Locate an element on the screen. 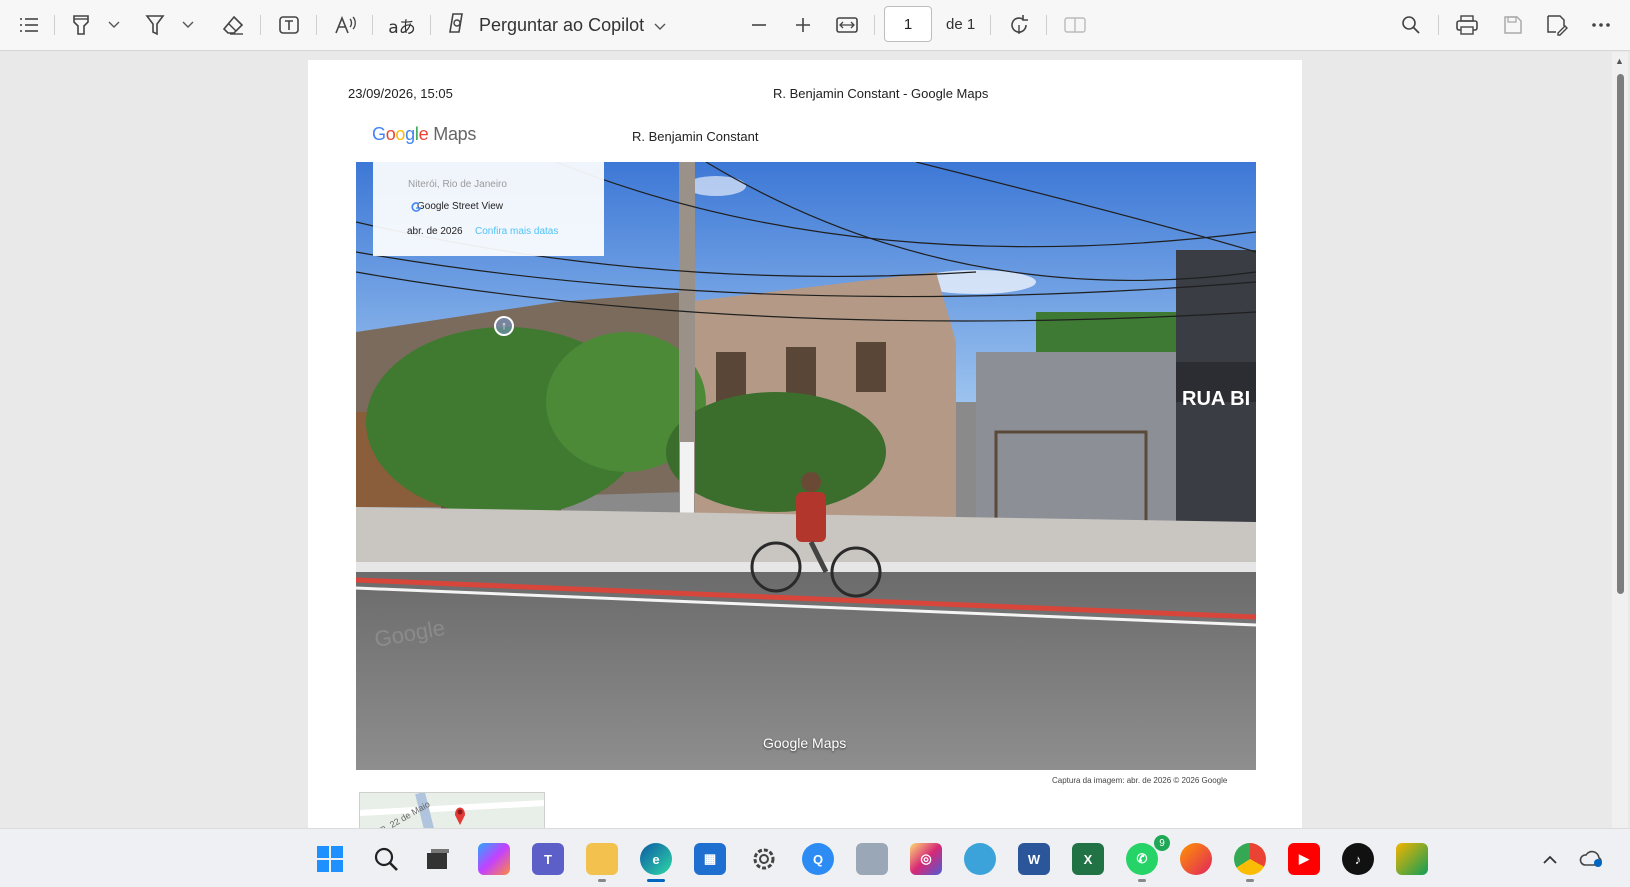 The image size is (1630, 887). taskbar-search-icon is located at coordinates (386, 859).